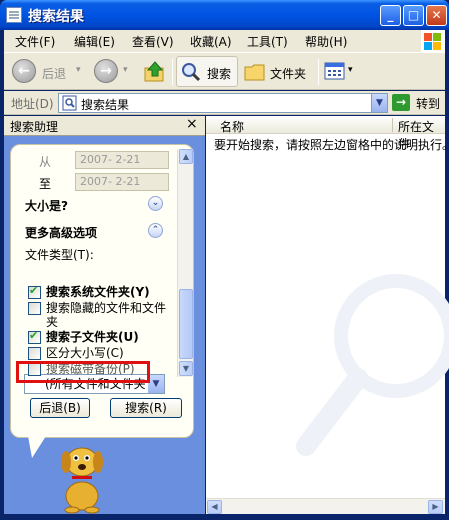 The width and height of the screenshot is (449, 520). What do you see at coordinates (46, 205) in the screenshot?
I see `size-section-header: 大小是?` at bounding box center [46, 205].